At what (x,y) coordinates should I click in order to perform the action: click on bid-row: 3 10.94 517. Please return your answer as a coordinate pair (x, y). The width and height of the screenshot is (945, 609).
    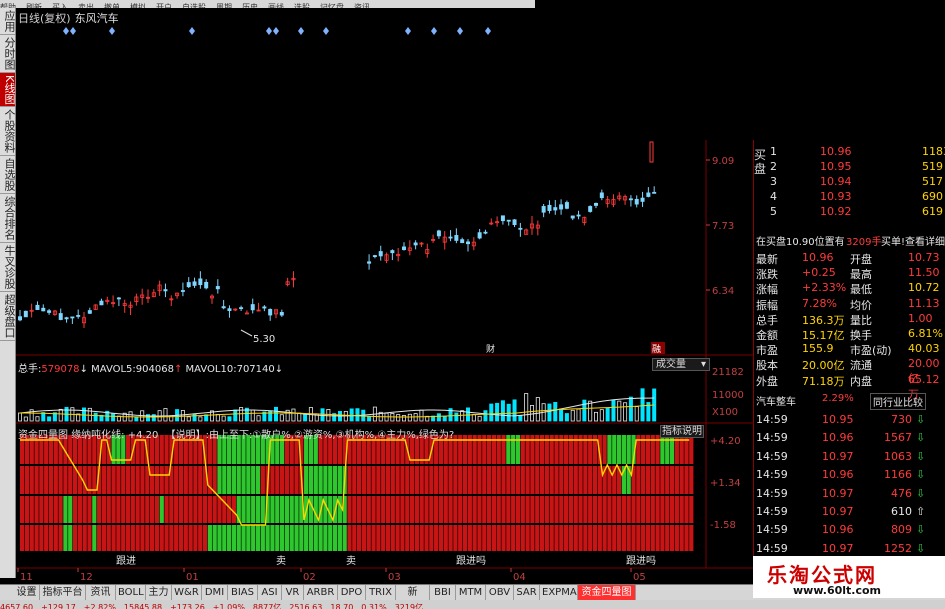
    Looking at the image, I should click on (849, 181).